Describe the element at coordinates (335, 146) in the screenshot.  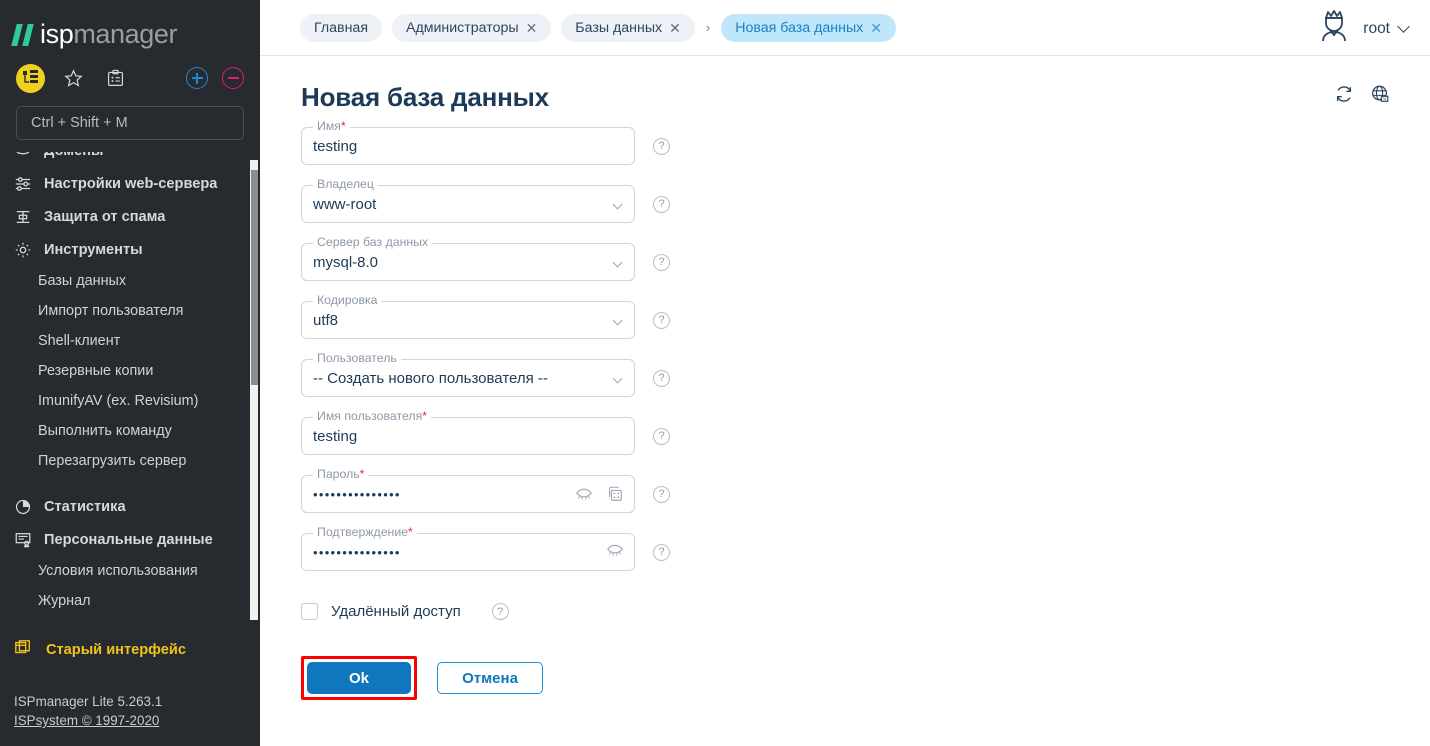
I see `field-value: testing` at that location.